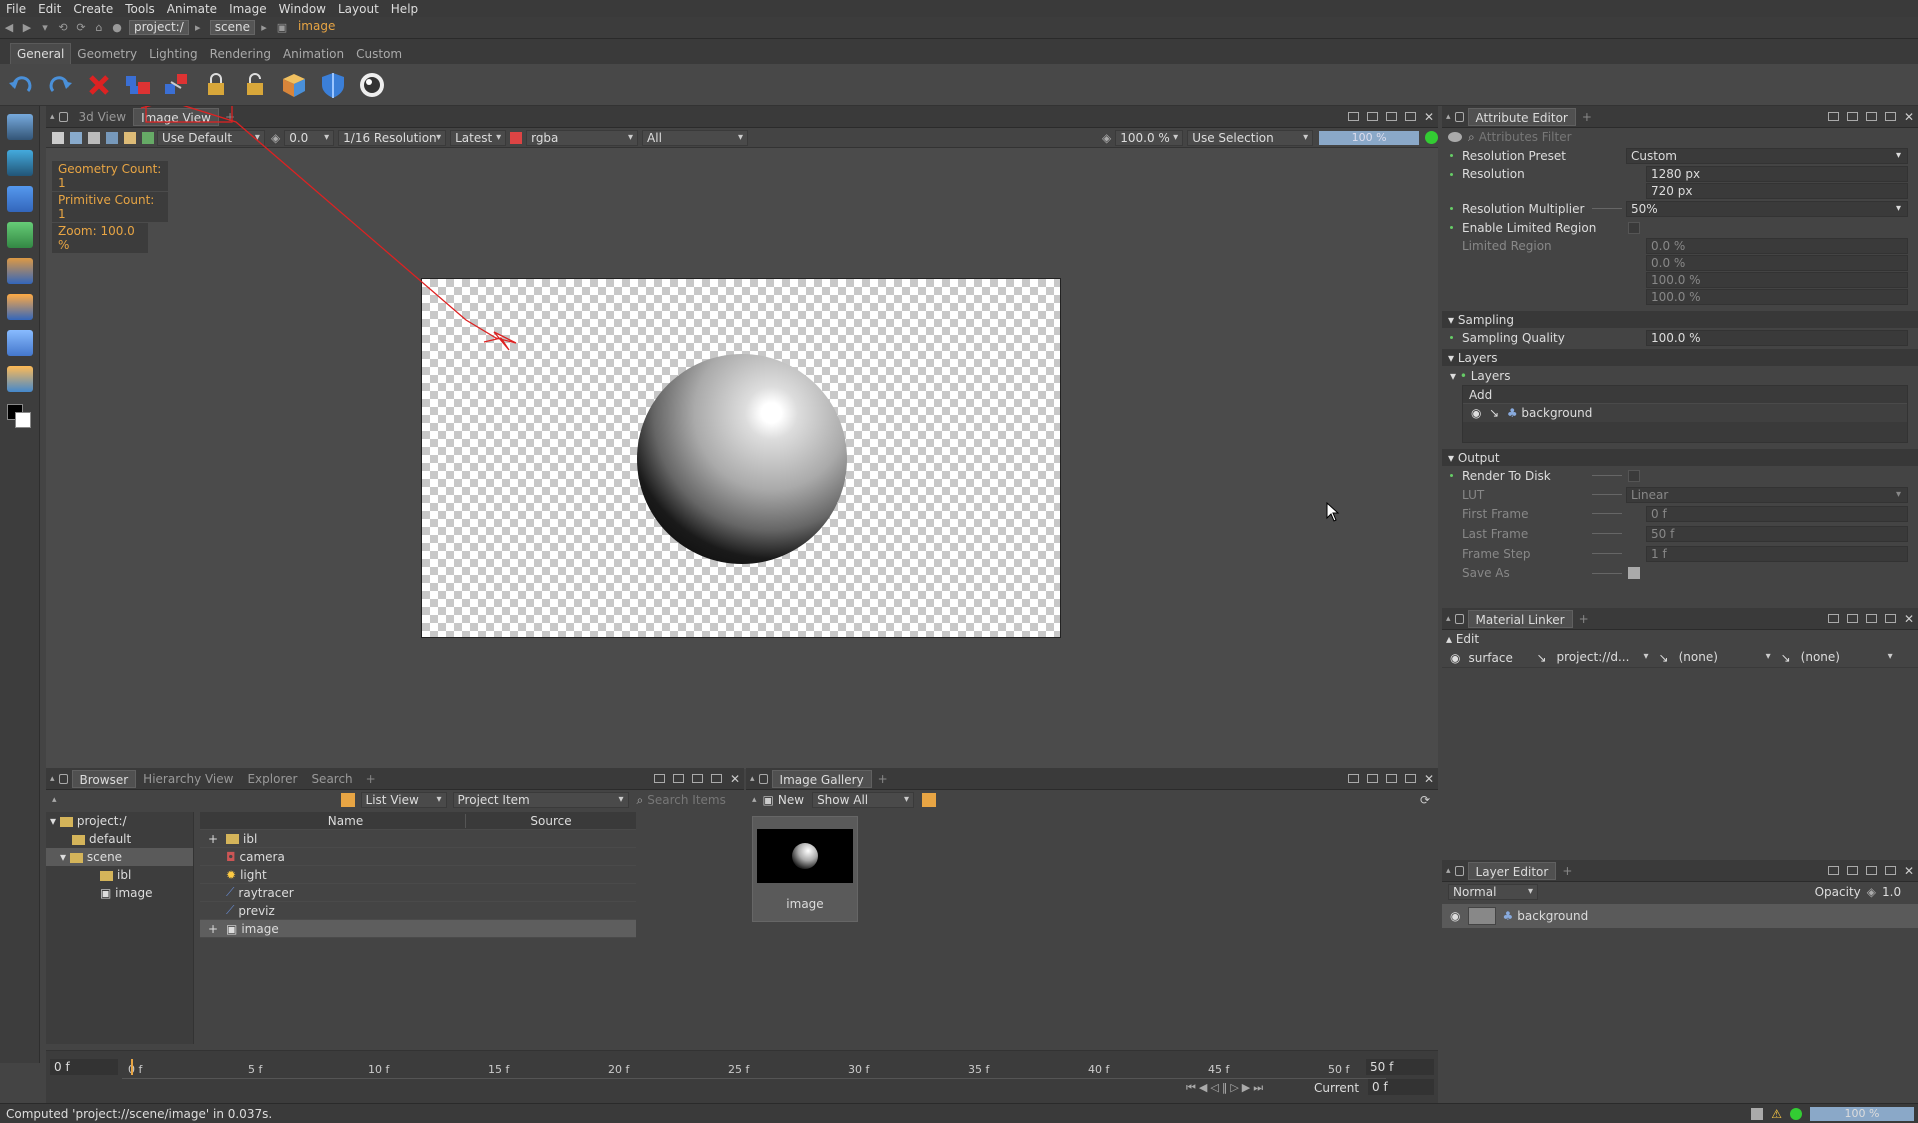 This screenshot has height=1123, width=1918. Describe the element at coordinates (255, 85) in the screenshot. I see `unlock-icon` at that location.